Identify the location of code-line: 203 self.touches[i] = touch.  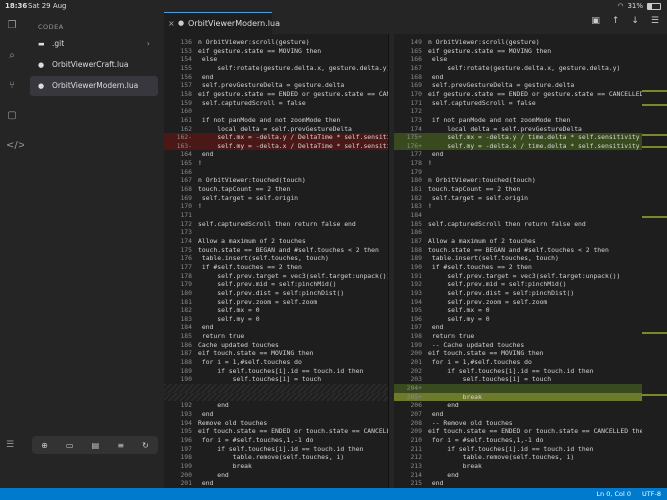
(518, 379).